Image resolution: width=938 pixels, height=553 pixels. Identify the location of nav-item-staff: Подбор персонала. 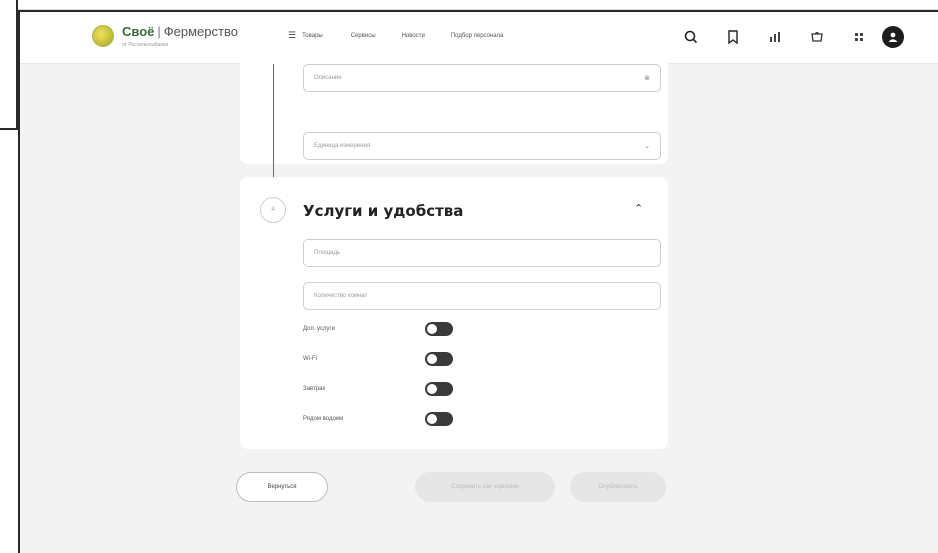
(477, 36).